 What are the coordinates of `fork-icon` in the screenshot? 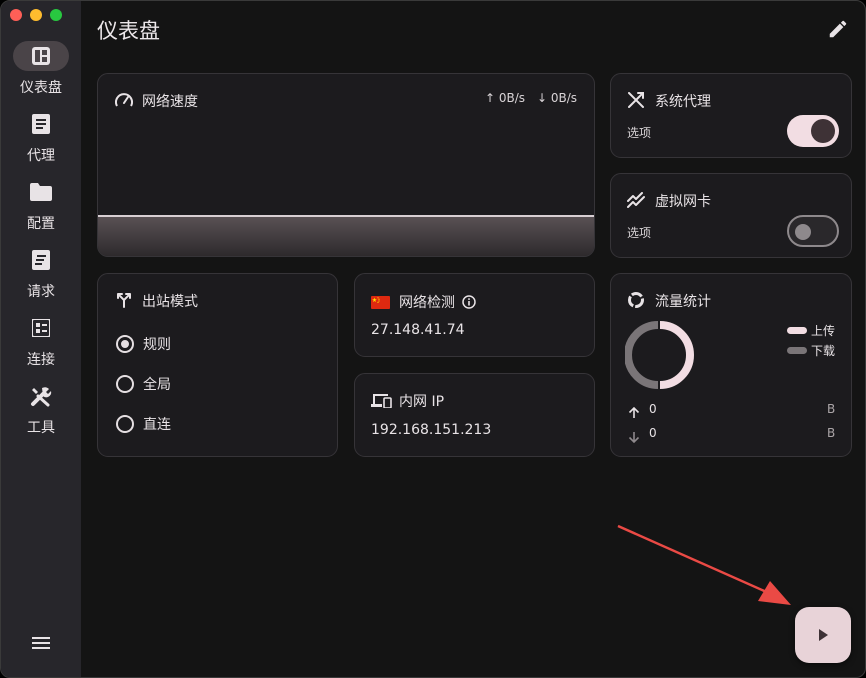 It's located at (124, 302).